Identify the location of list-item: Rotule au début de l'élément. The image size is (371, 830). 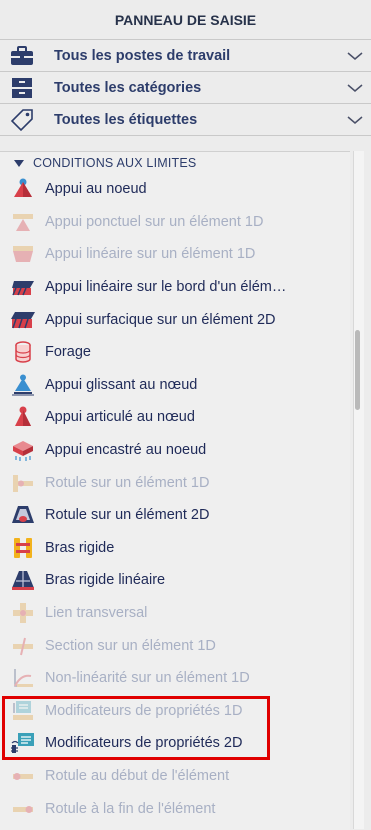
(175, 776).